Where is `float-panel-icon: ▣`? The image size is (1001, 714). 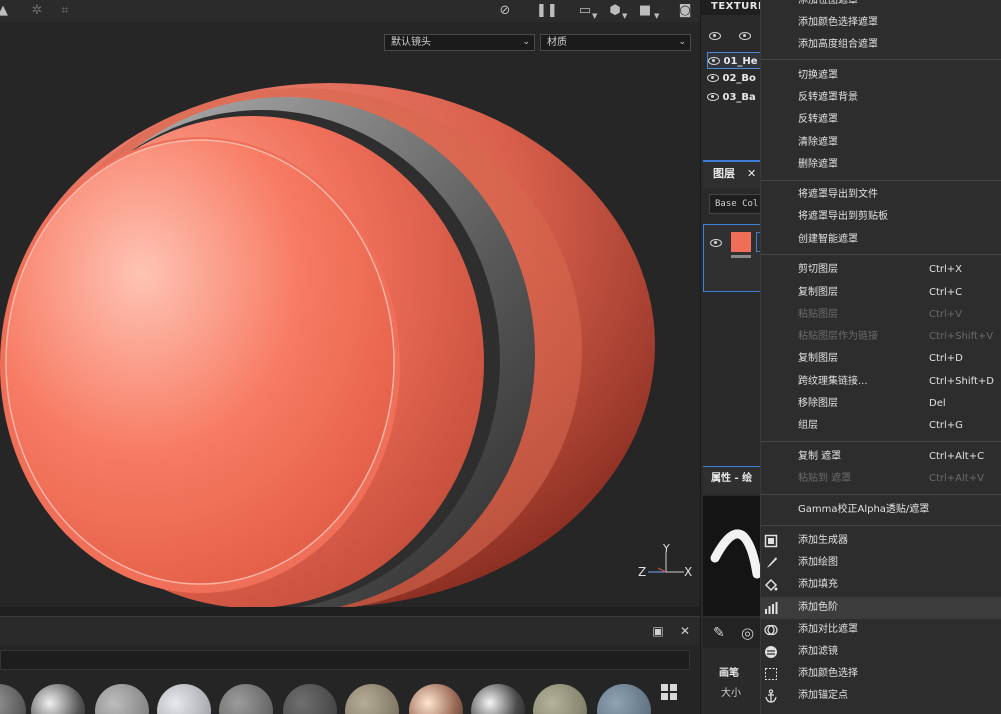
float-panel-icon: ▣ is located at coordinates (658, 631).